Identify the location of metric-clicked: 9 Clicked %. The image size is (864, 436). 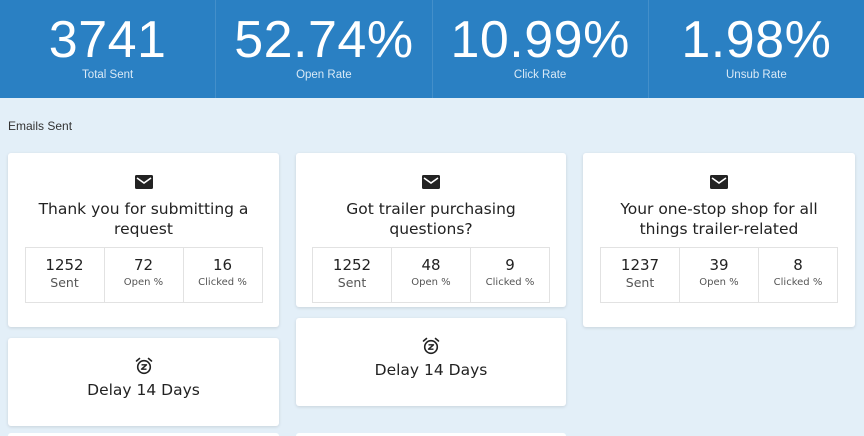
(510, 275).